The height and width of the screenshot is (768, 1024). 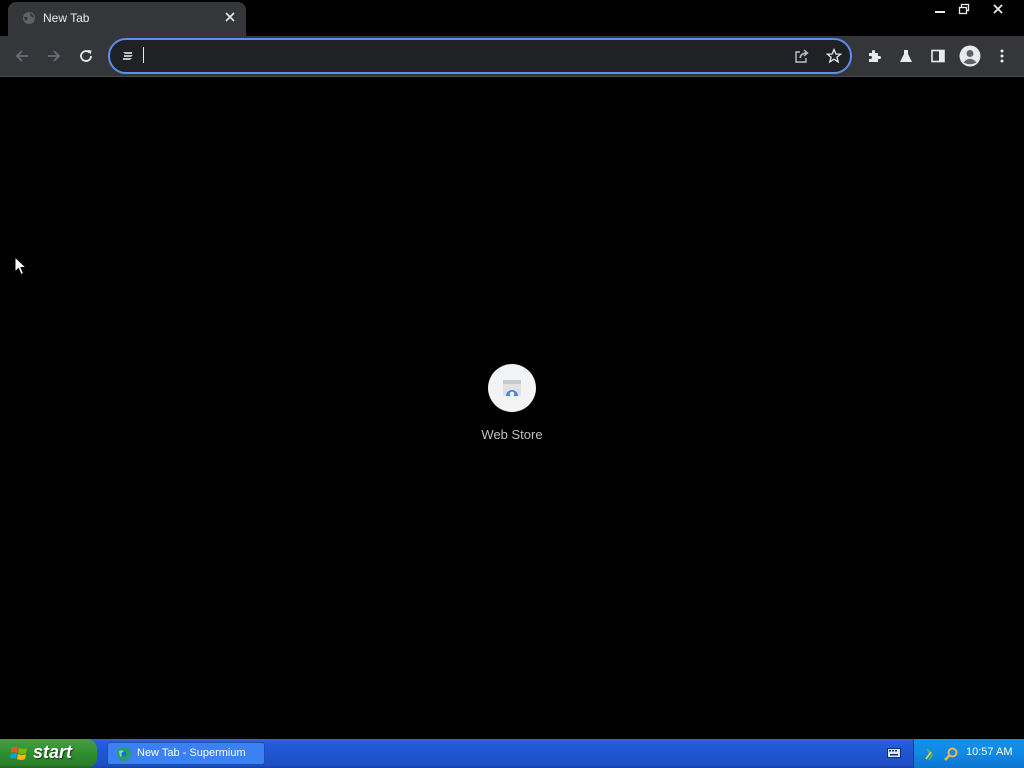 I want to click on clock: 10:57 AM, so click(x=989, y=752).